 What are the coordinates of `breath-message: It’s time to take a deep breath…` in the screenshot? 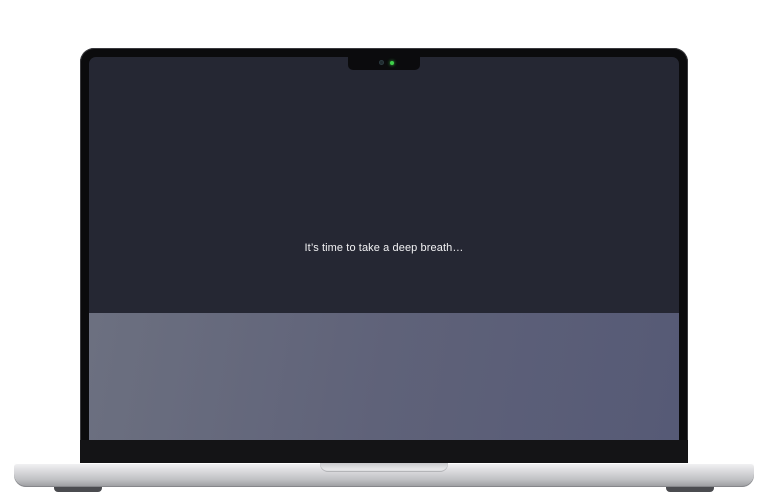 It's located at (384, 248).